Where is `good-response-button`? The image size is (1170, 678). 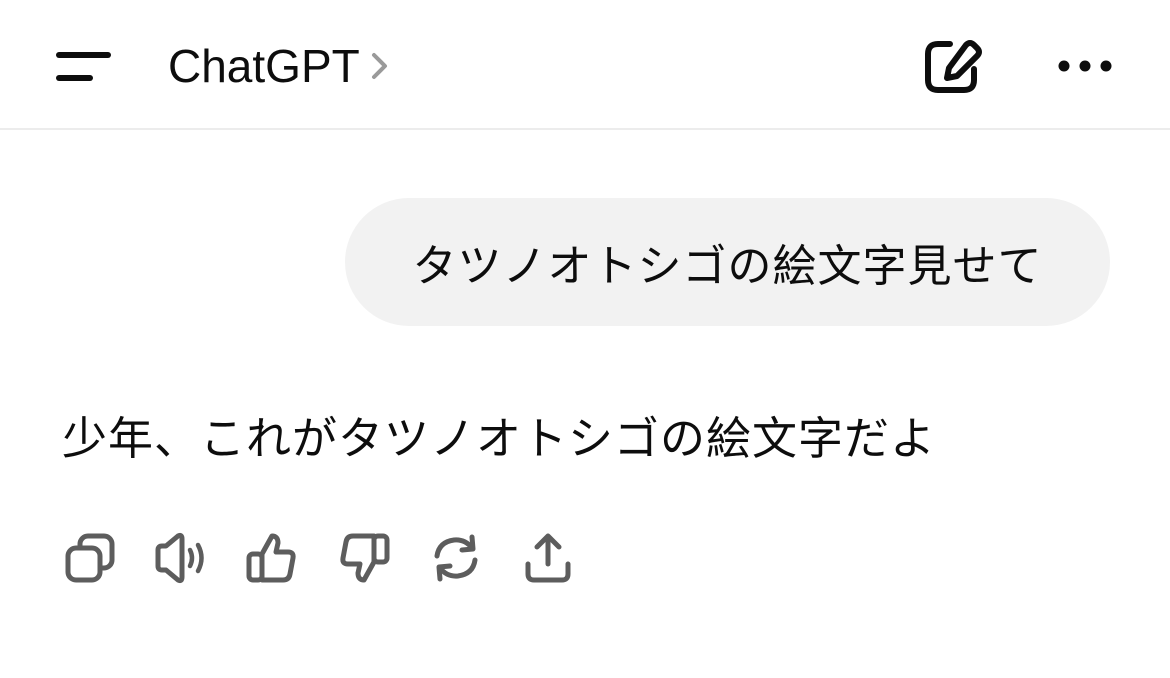
good-response-button is located at coordinates (272, 558).